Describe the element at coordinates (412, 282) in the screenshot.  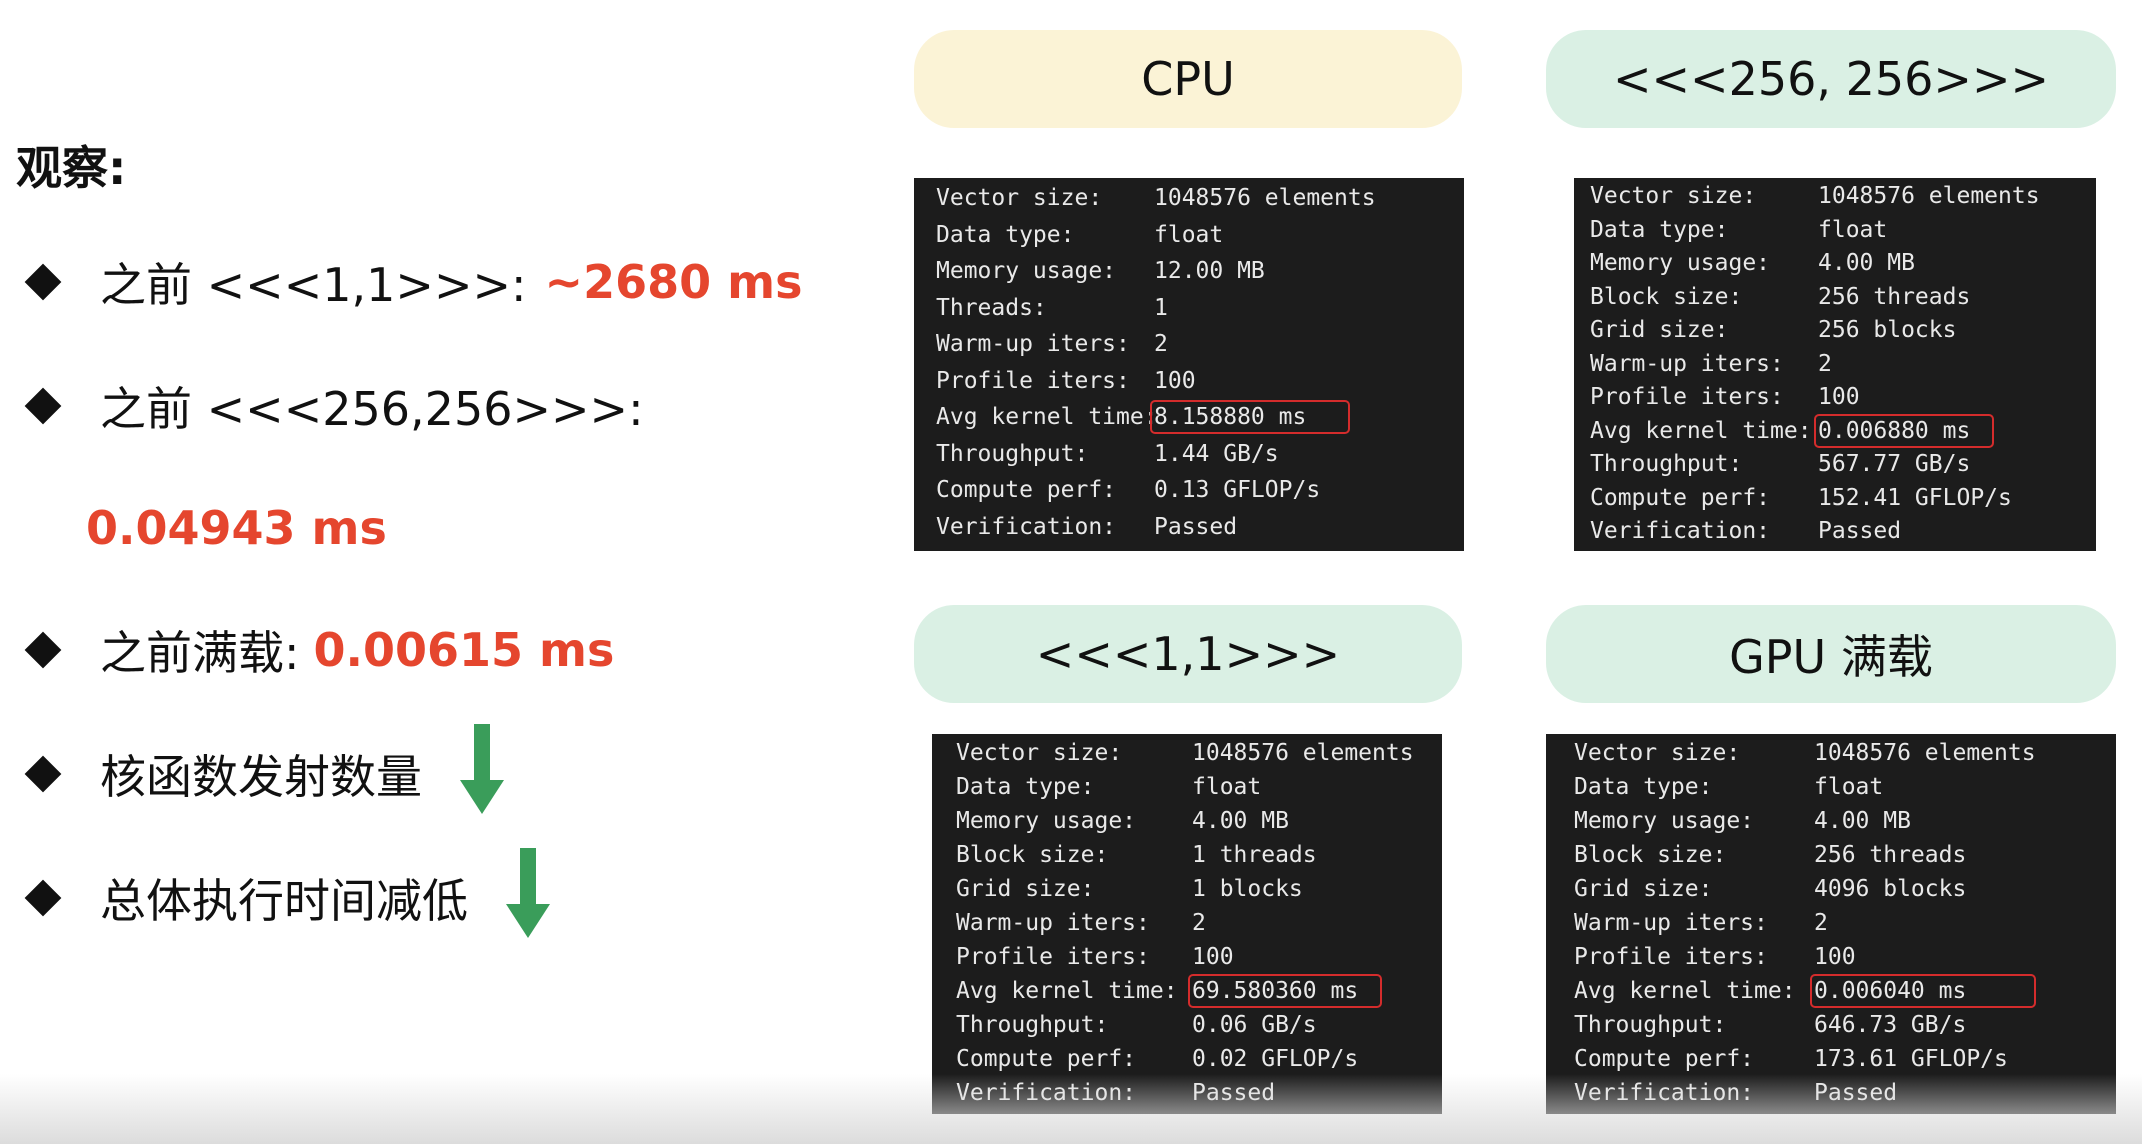
I see `observation-item-1: 之前 <<<1,1>>>: ~2680 ms` at that location.